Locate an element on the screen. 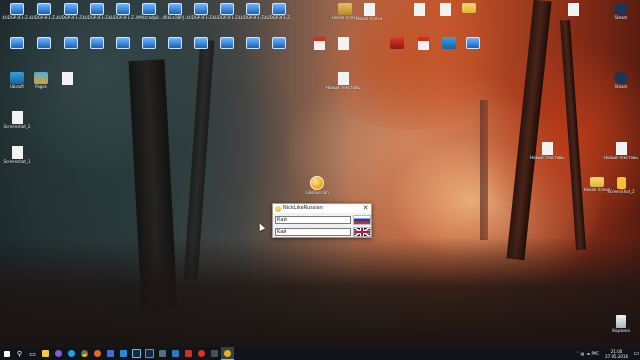  chevron-up-icon: ˄ is located at coordinates (578, 353).